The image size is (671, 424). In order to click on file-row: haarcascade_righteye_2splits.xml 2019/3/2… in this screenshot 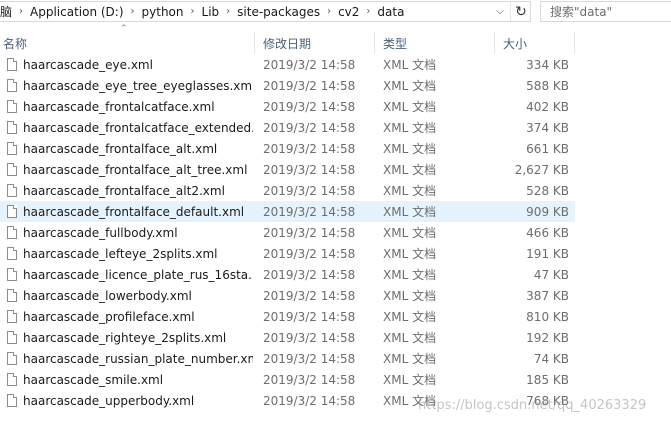, I will do `click(287, 337)`.